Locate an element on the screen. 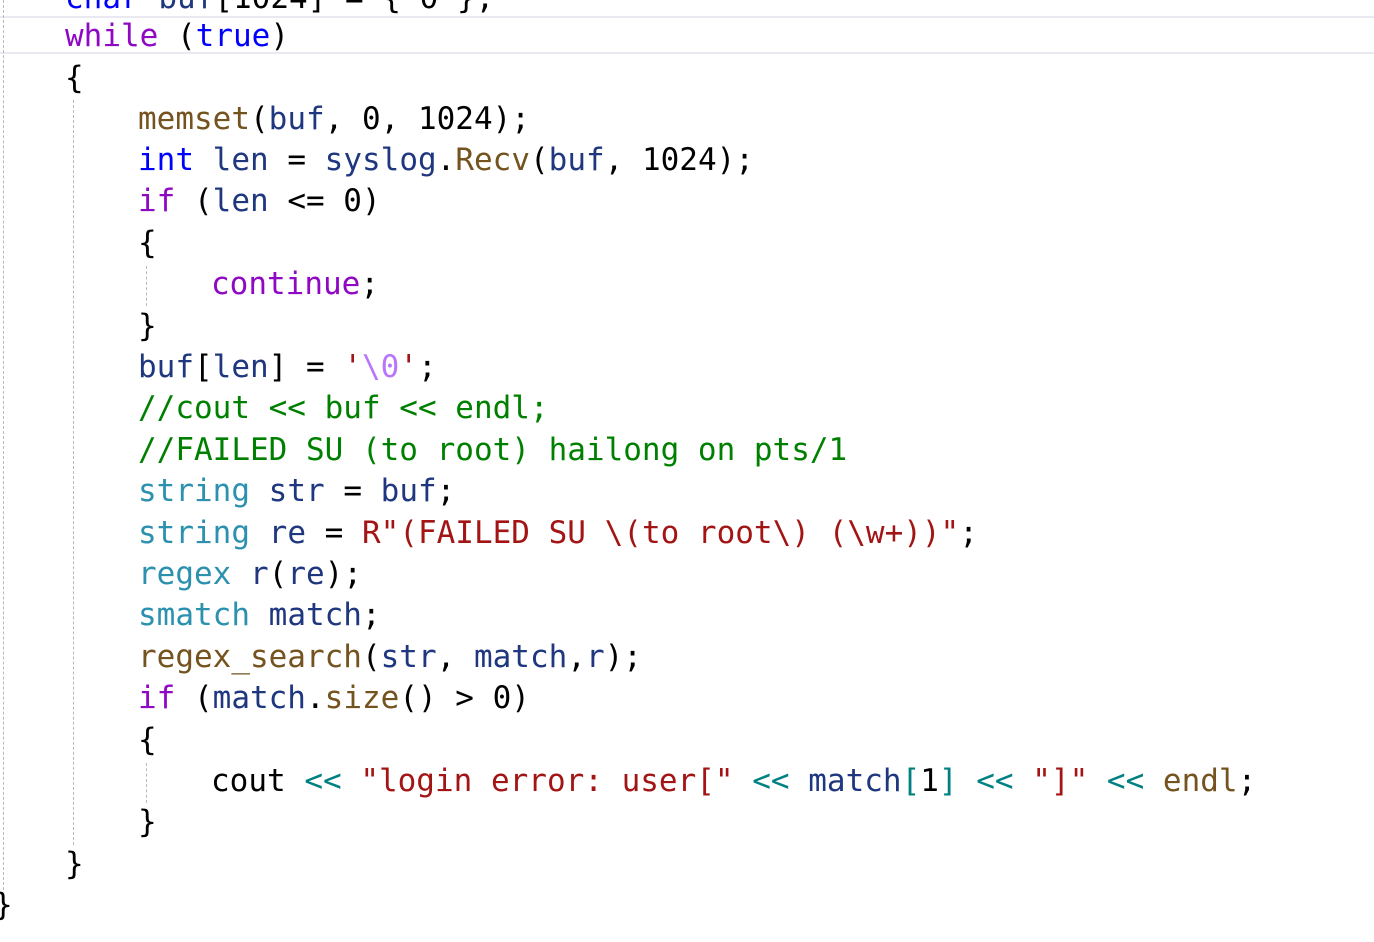 The image size is (1374, 942). code-token: () > 0) is located at coordinates (464, 698).